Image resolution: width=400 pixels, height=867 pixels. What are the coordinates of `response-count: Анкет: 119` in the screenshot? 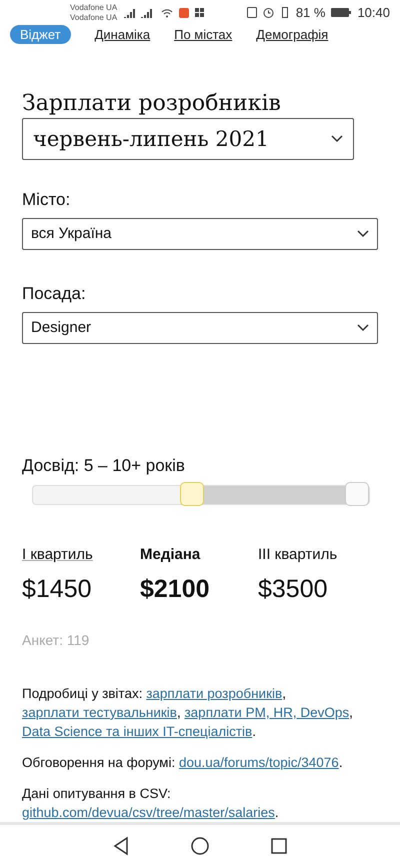 It's located at (56, 640).